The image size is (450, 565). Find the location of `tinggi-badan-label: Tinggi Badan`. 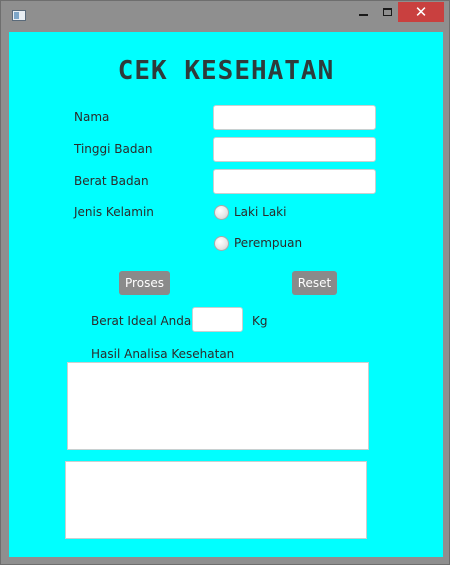

tinggi-badan-label: Tinggi Badan is located at coordinates (113, 149).